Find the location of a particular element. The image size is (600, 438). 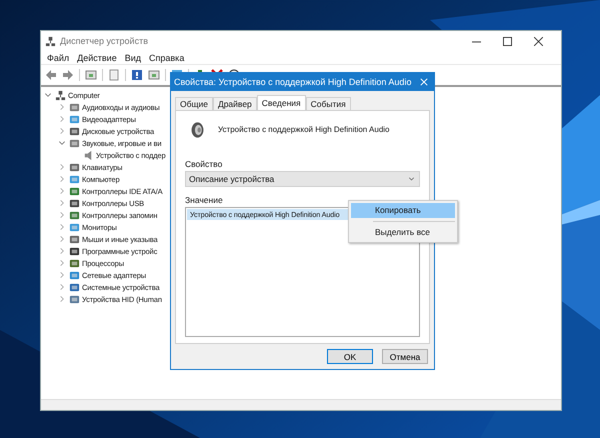

property-dropdown: Описание устройства is located at coordinates (302, 178).